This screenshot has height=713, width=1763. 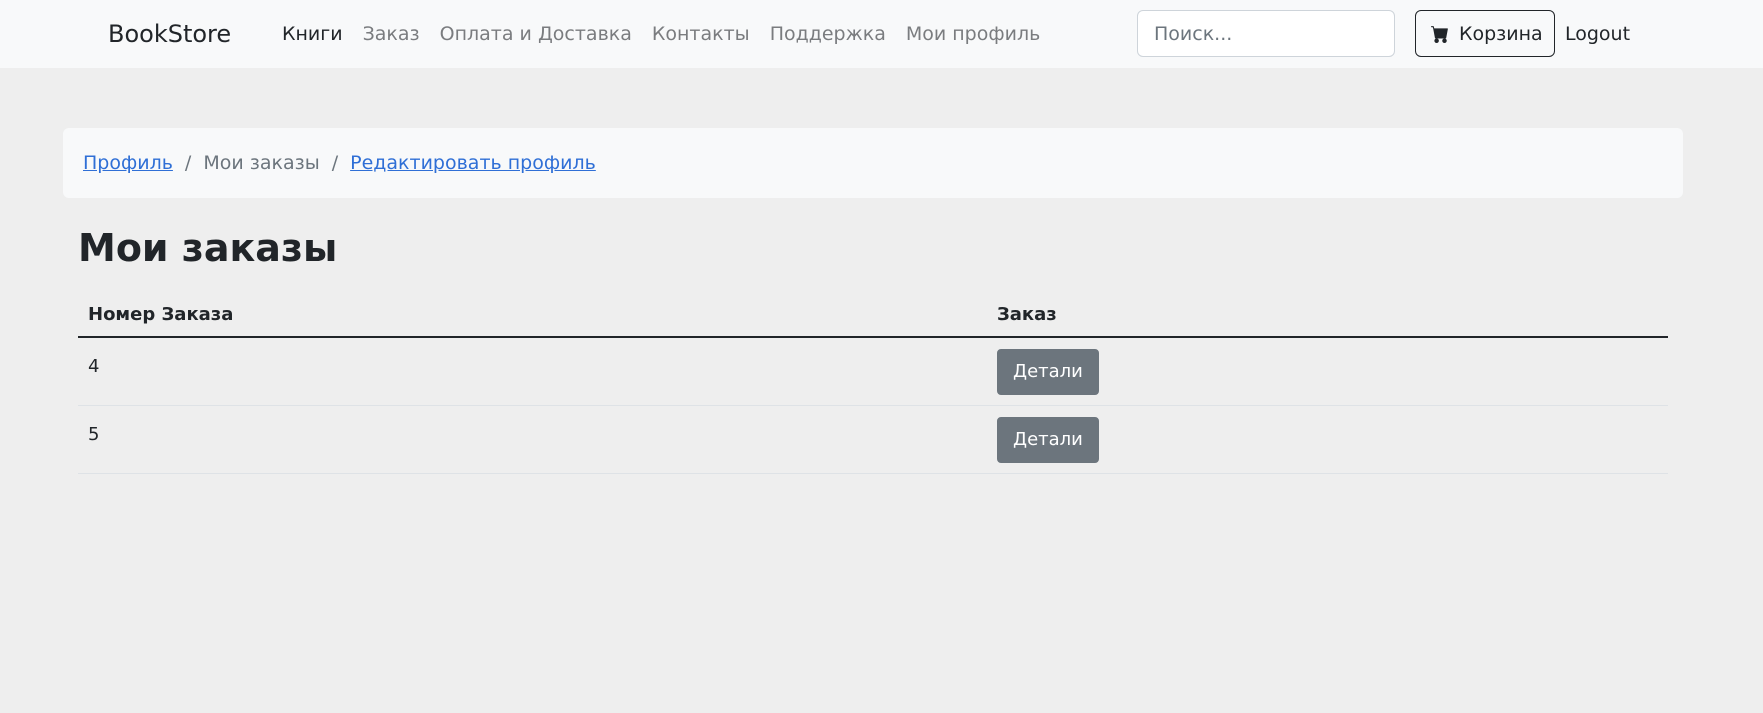 I want to click on order-number-cell: 4, so click(x=532, y=371).